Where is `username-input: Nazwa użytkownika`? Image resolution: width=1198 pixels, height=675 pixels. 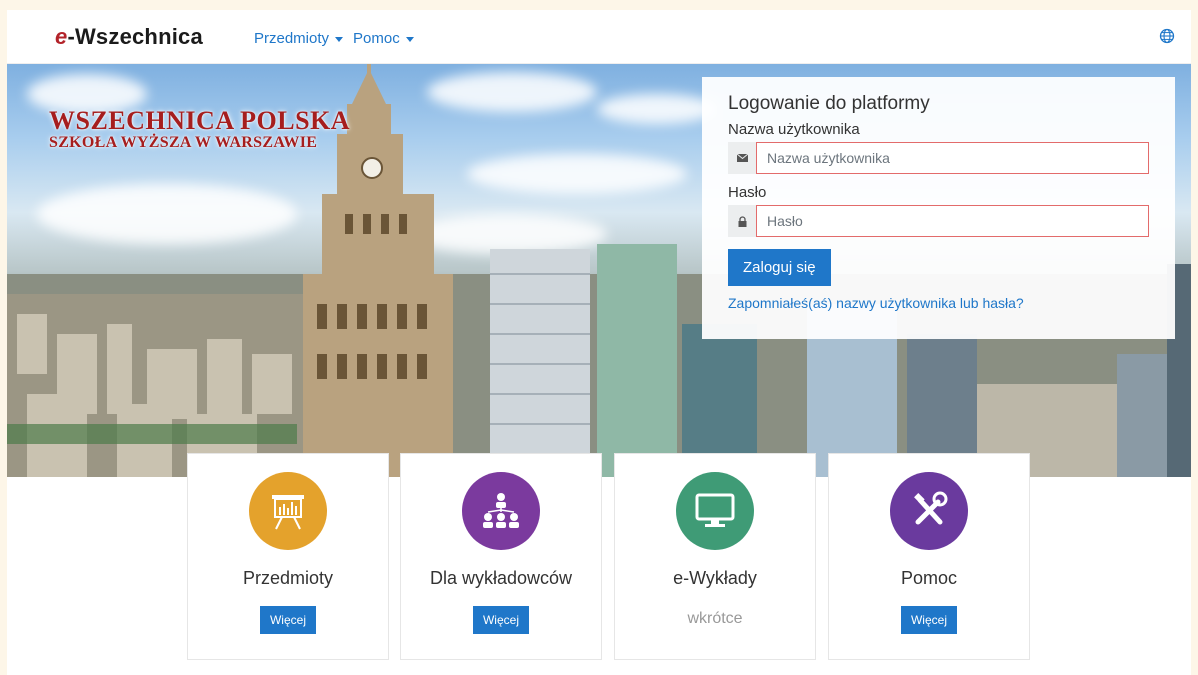 username-input: Nazwa użytkownika is located at coordinates (952, 158).